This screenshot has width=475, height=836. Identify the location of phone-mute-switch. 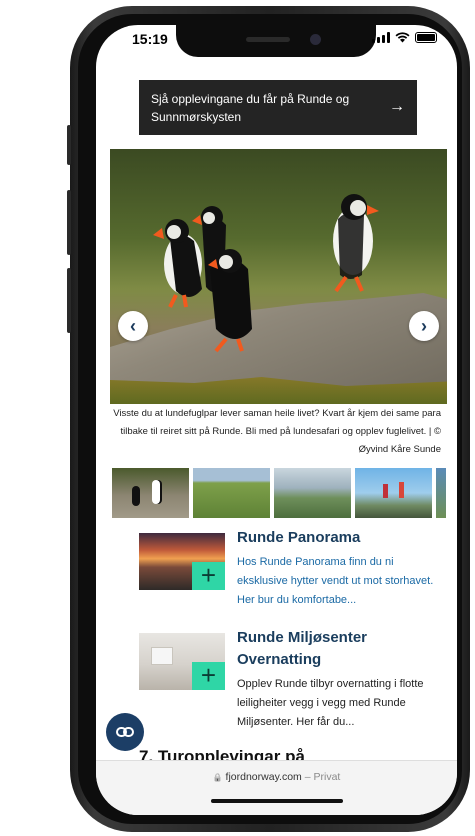
(69, 145).